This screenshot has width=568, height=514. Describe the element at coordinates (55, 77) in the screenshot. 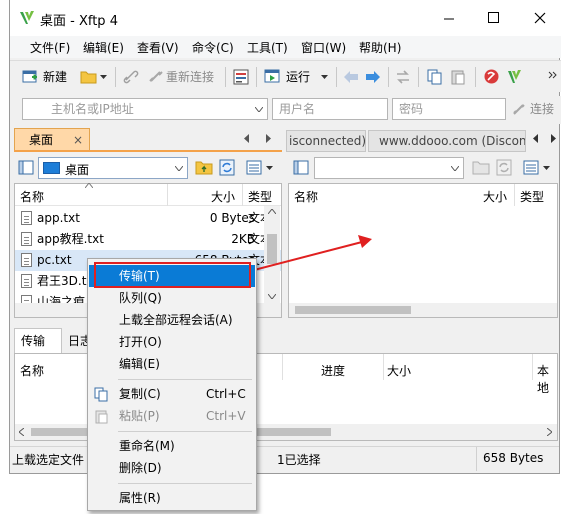

I see `new-label: 新建` at that location.